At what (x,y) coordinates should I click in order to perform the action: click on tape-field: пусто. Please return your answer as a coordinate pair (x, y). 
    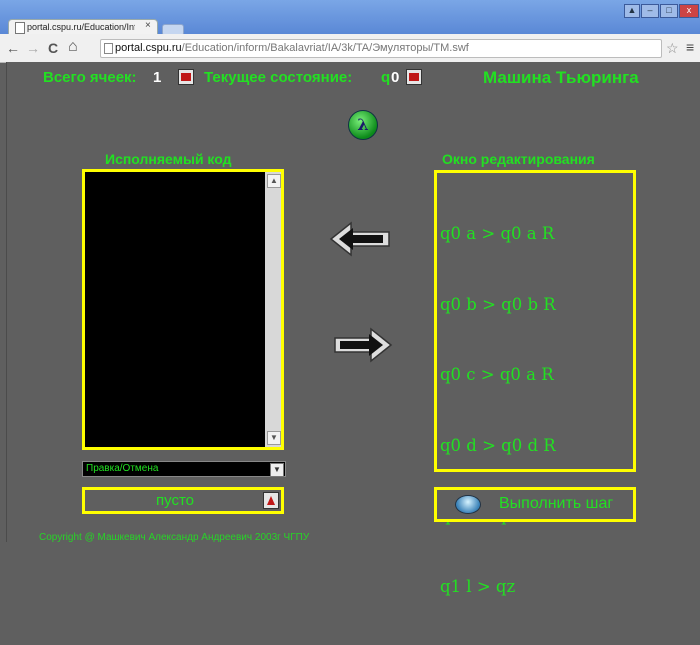
    Looking at the image, I should click on (183, 500).